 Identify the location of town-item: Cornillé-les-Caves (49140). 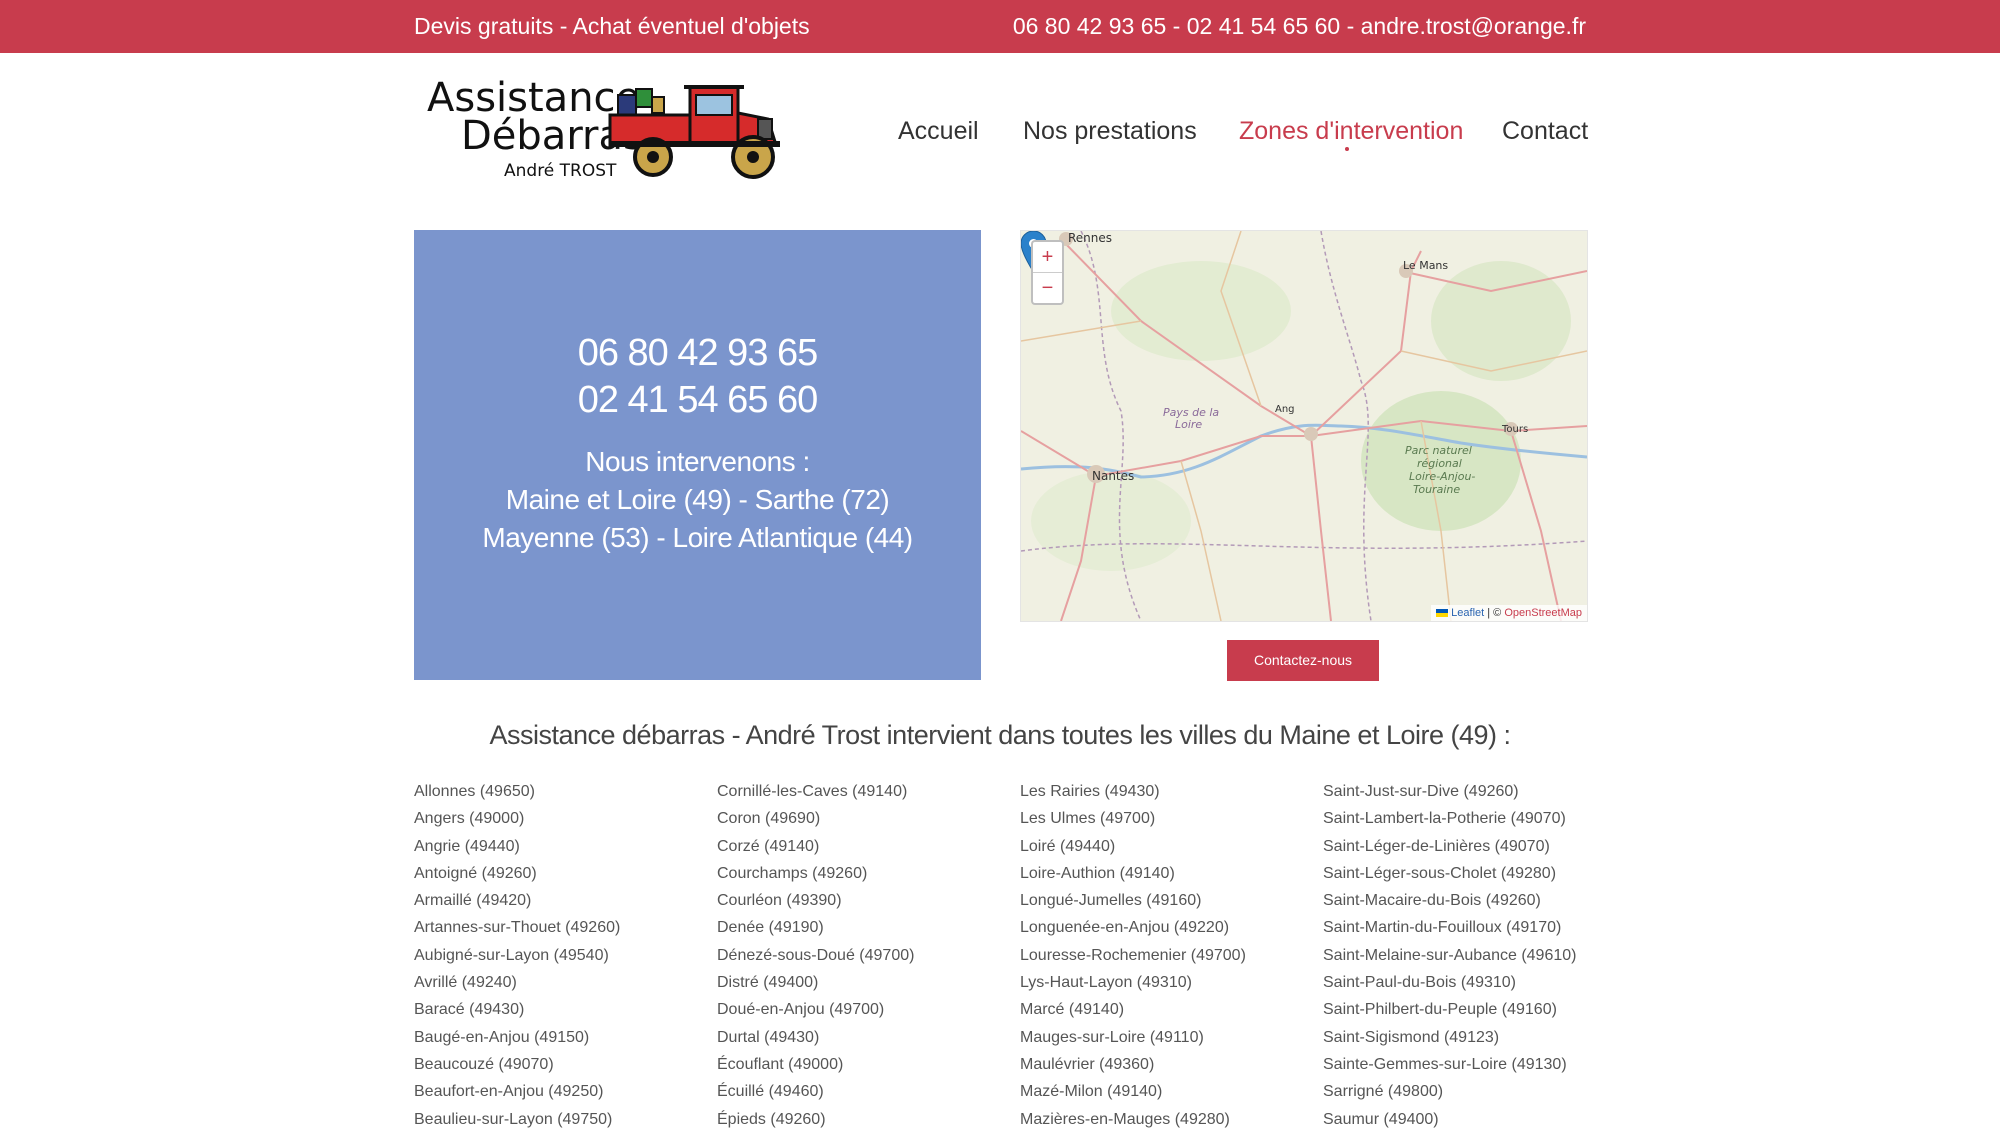
(812, 791).